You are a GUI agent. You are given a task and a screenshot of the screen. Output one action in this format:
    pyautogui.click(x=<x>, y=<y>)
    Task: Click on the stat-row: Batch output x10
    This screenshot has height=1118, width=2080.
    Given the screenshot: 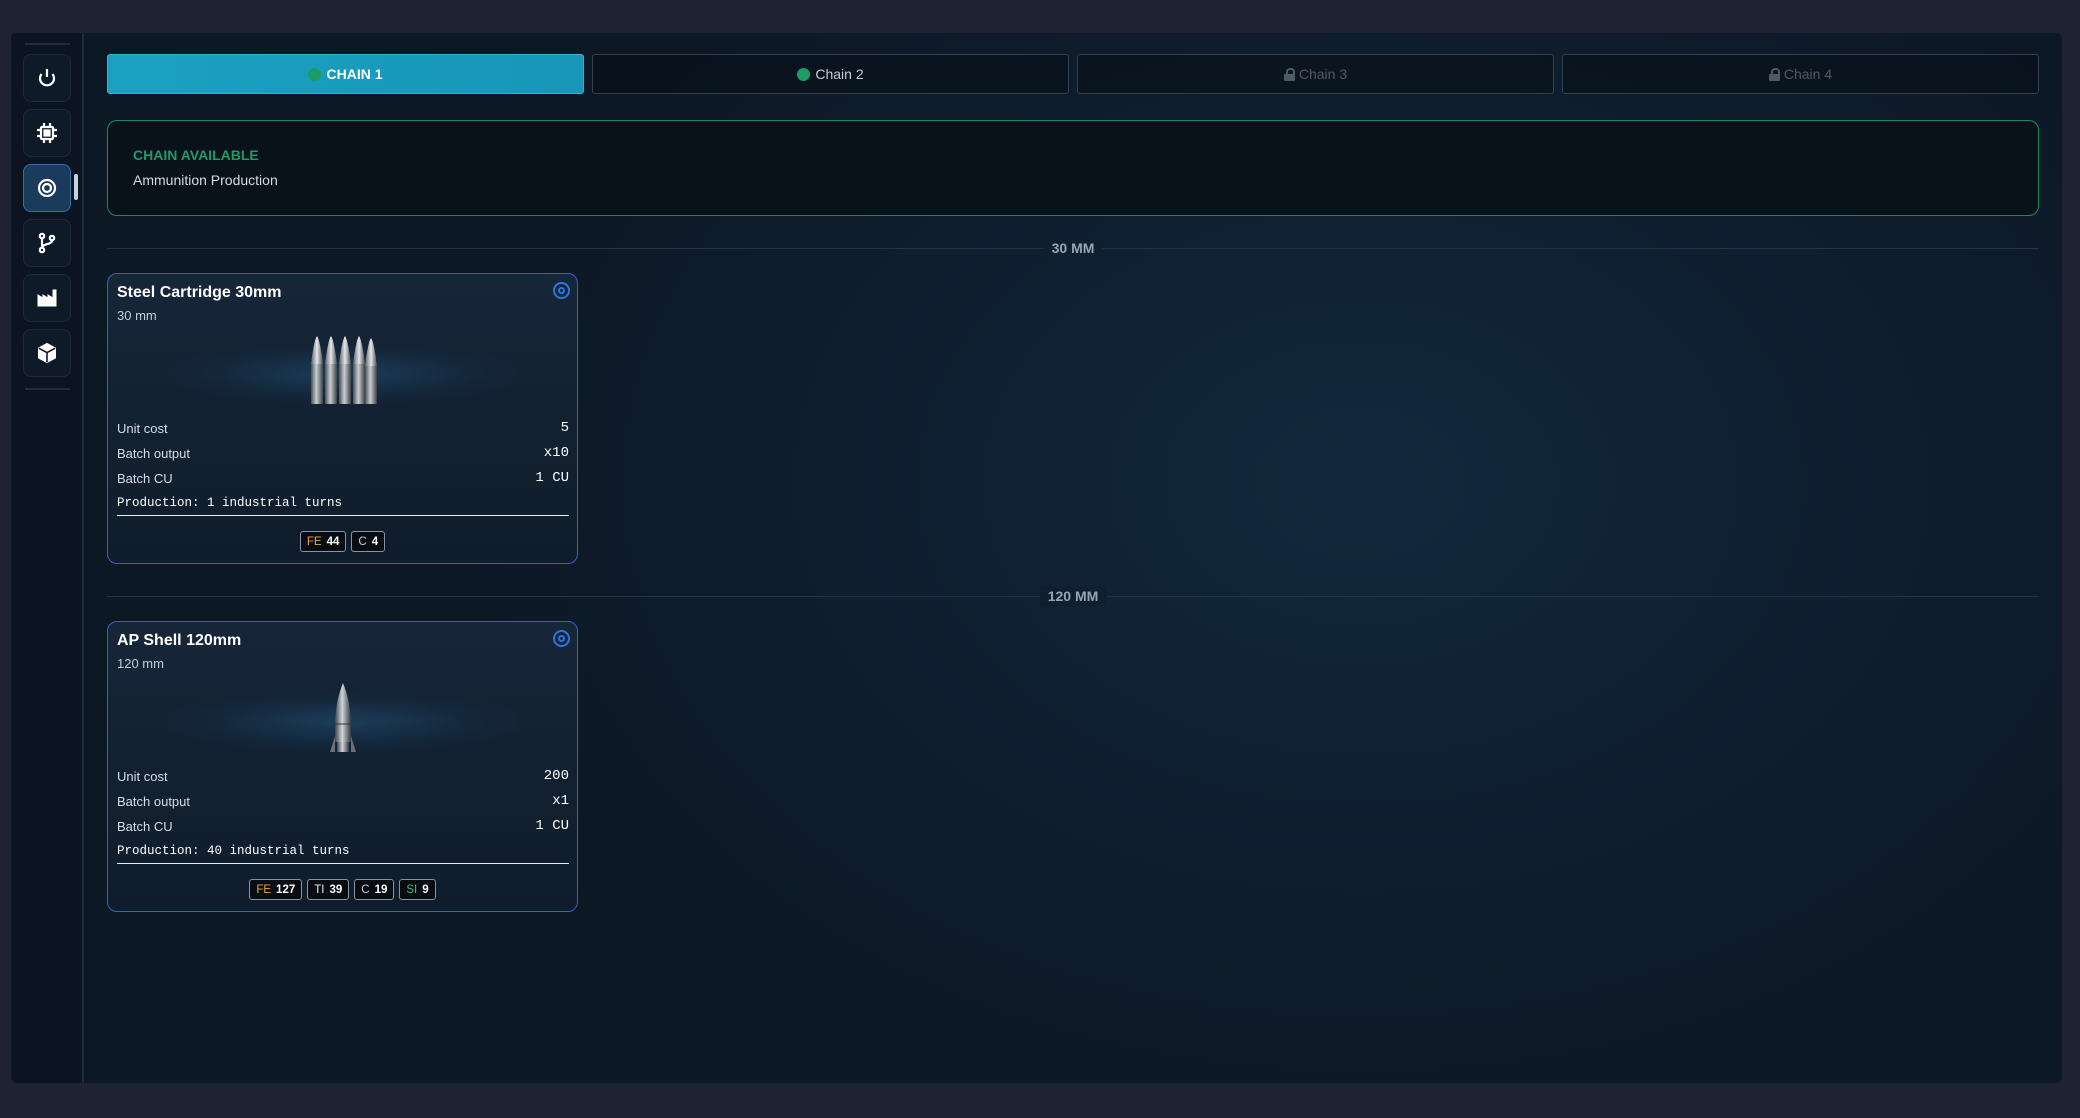 What is the action you would take?
    pyautogui.click(x=343, y=453)
    